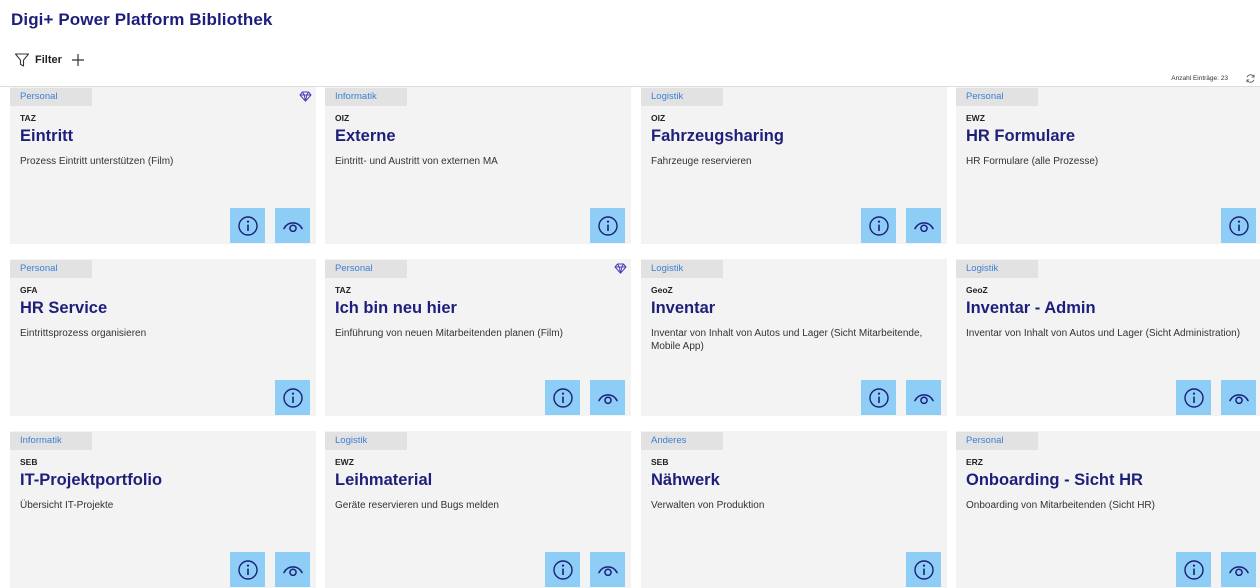 This screenshot has height=588, width=1260. What do you see at coordinates (1250, 78) in the screenshot?
I see `refresh-icon` at bounding box center [1250, 78].